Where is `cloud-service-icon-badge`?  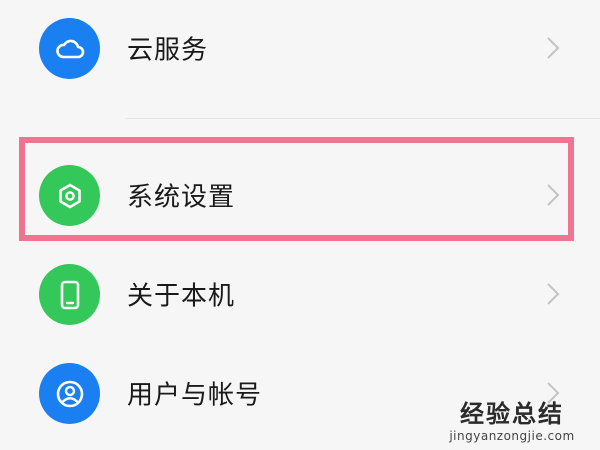
cloud-service-icon-badge is located at coordinates (69, 48).